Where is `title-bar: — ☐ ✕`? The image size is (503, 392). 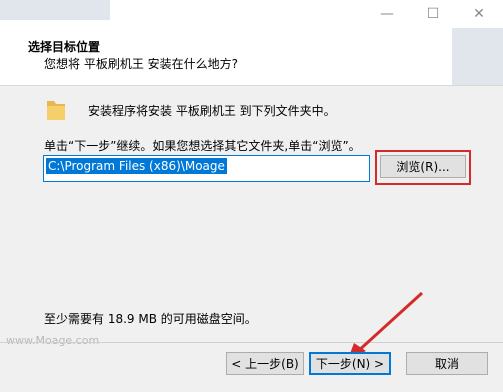
title-bar: — ☐ ✕ is located at coordinates (251, 14).